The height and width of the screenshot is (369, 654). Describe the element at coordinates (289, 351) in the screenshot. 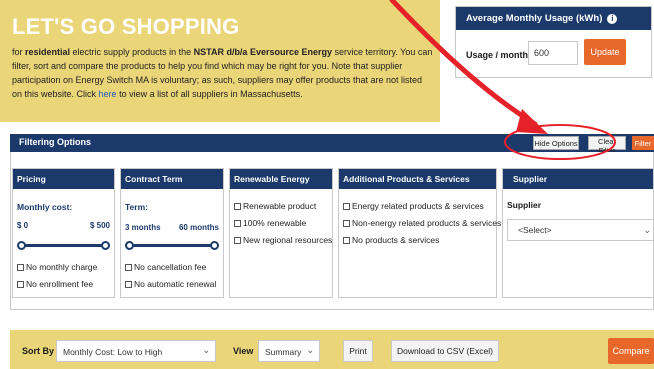

I see `view-select: Summary ⌄` at that location.